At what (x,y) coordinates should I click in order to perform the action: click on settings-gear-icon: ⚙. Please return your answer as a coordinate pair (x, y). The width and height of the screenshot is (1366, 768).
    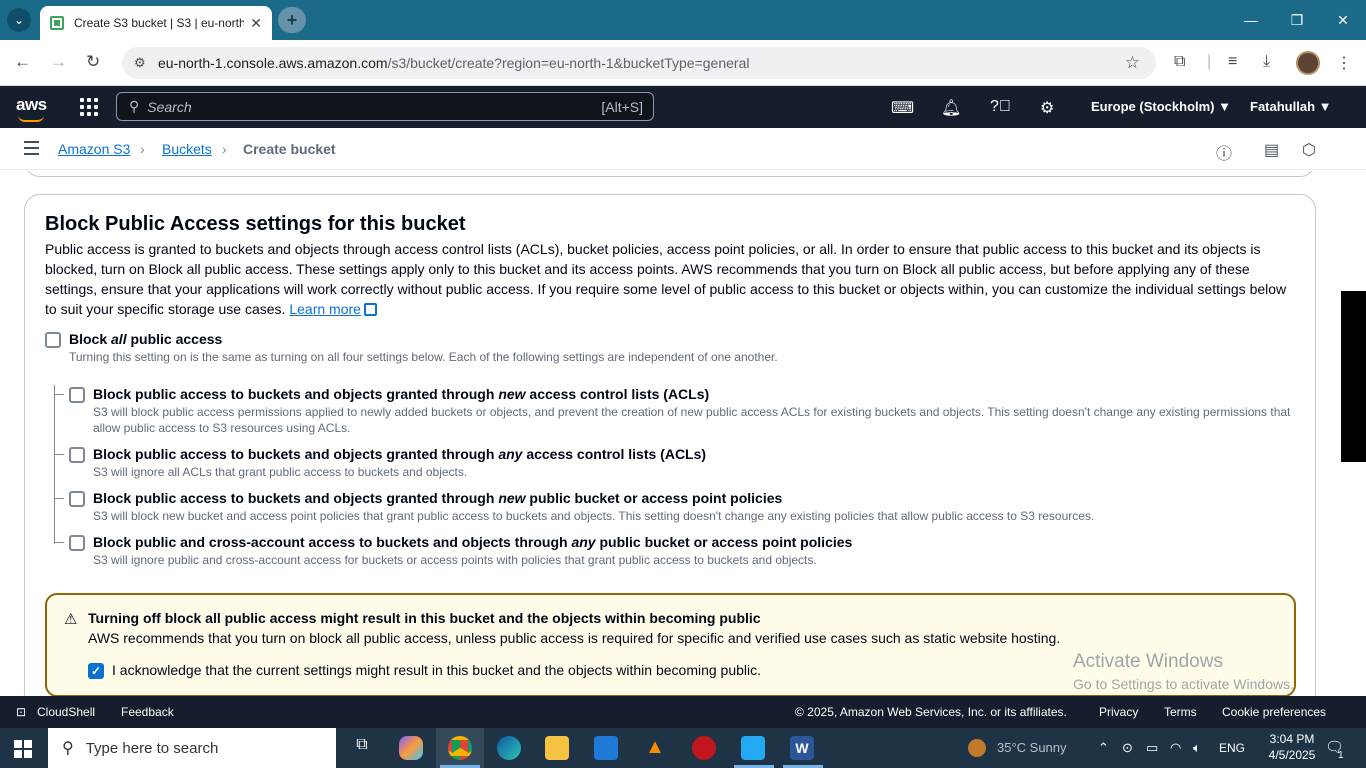
    Looking at the image, I should click on (1047, 108).